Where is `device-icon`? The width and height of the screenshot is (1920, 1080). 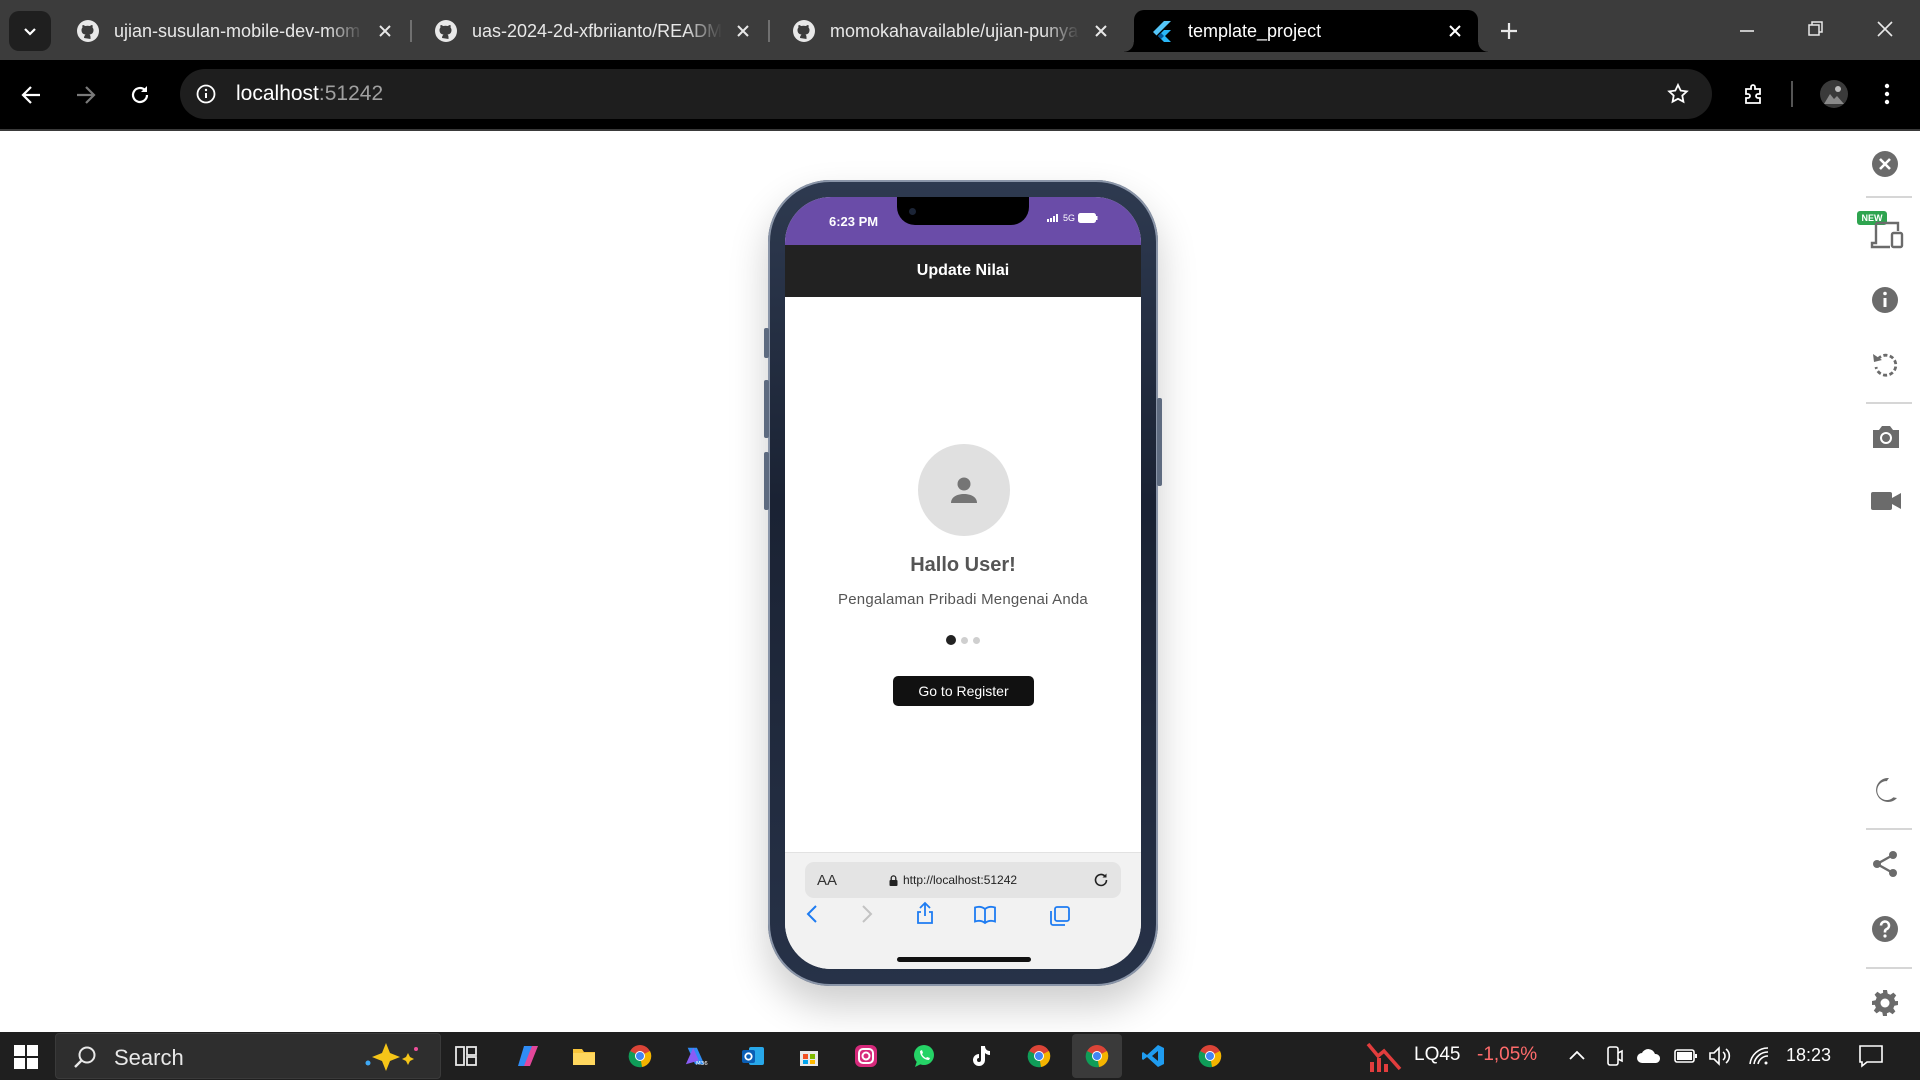
device-icon is located at coordinates (1888, 235).